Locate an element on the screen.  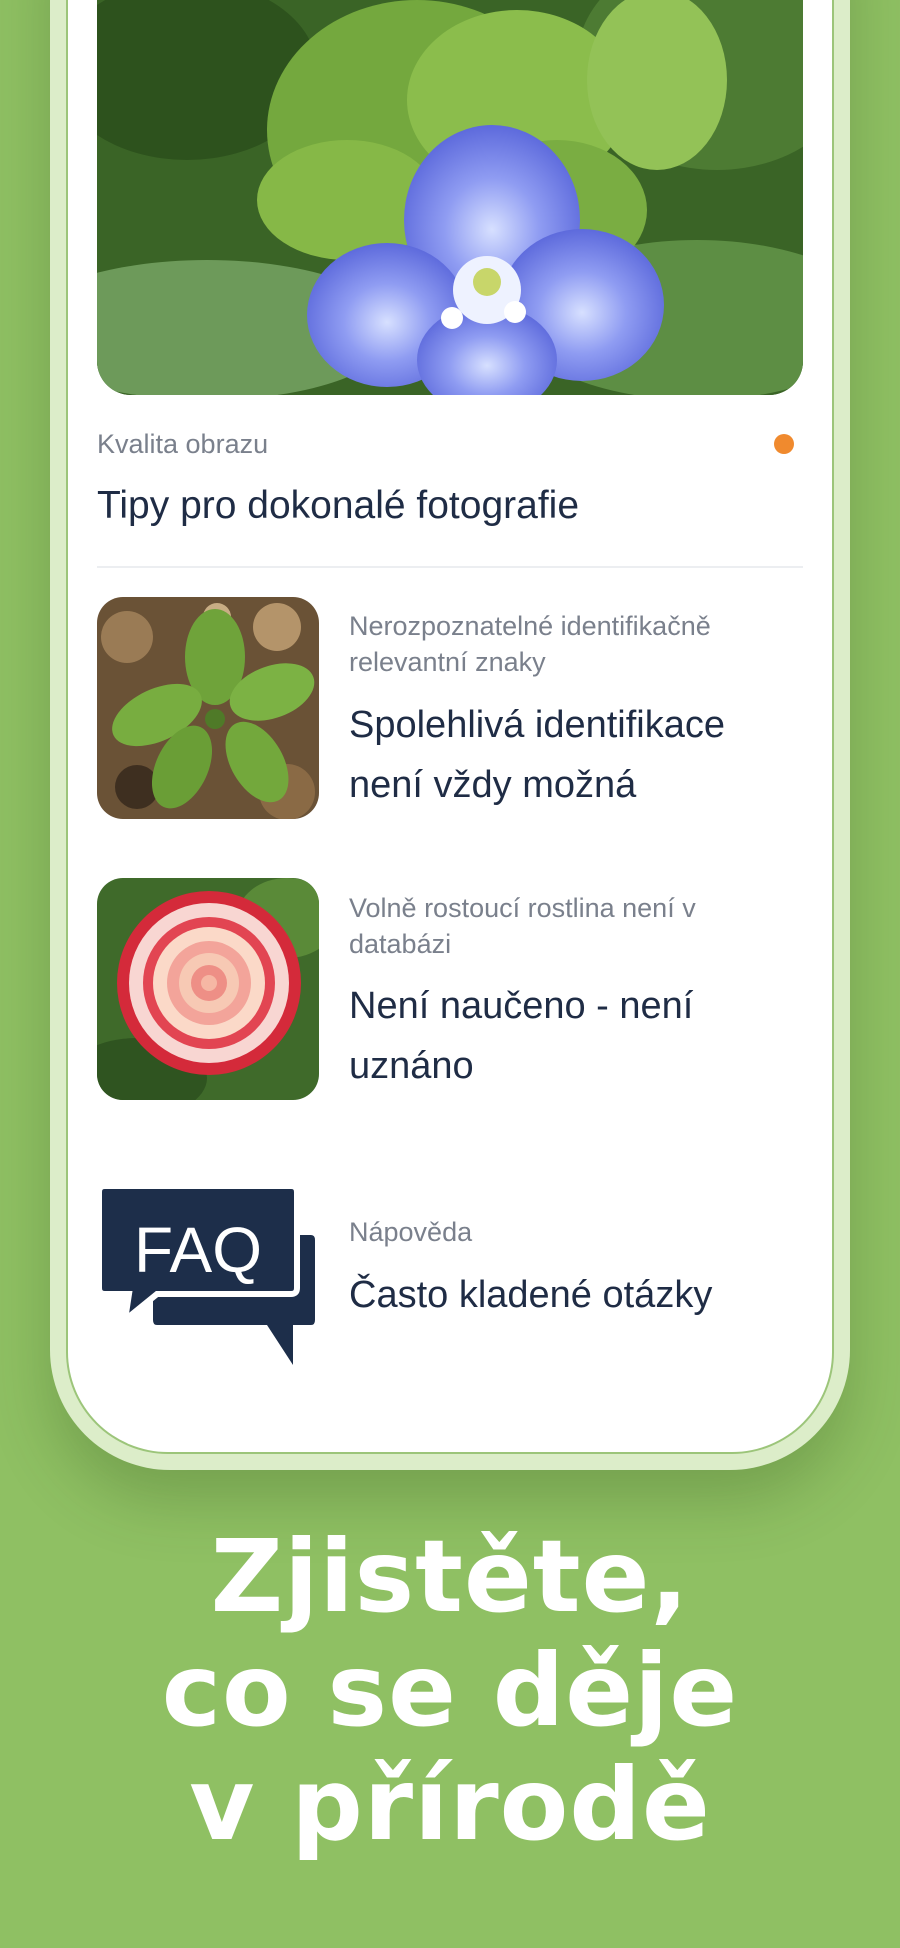
leaf-photo is located at coordinates (208, 708).